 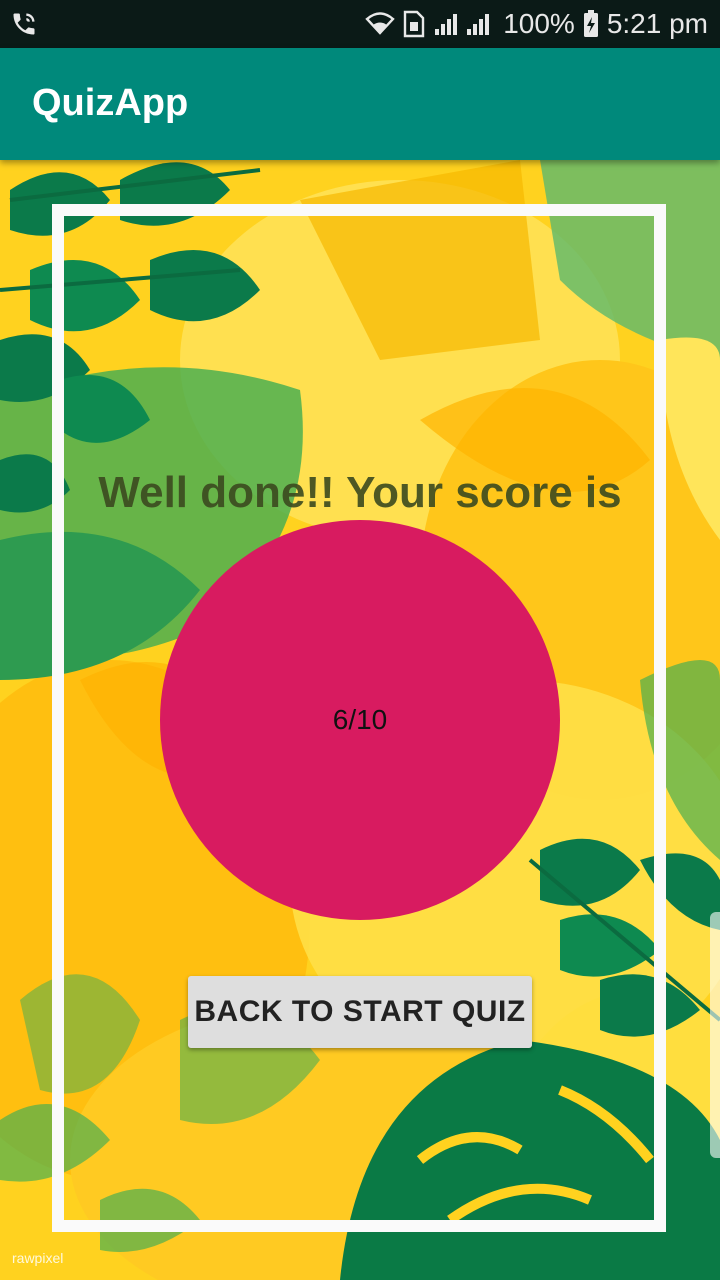 I want to click on battery-percent: 100%, so click(x=539, y=23).